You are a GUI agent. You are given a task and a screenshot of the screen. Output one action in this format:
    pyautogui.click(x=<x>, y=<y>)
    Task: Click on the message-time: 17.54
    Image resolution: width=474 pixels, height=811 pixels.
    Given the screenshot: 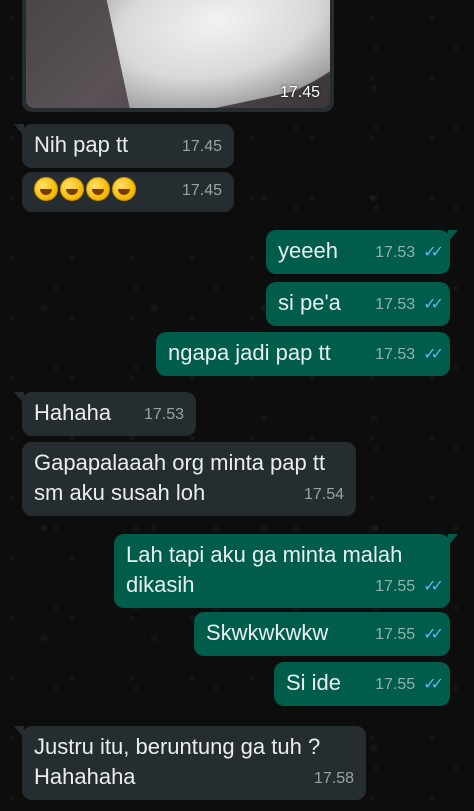 What is the action you would take?
    pyautogui.click(x=323, y=494)
    